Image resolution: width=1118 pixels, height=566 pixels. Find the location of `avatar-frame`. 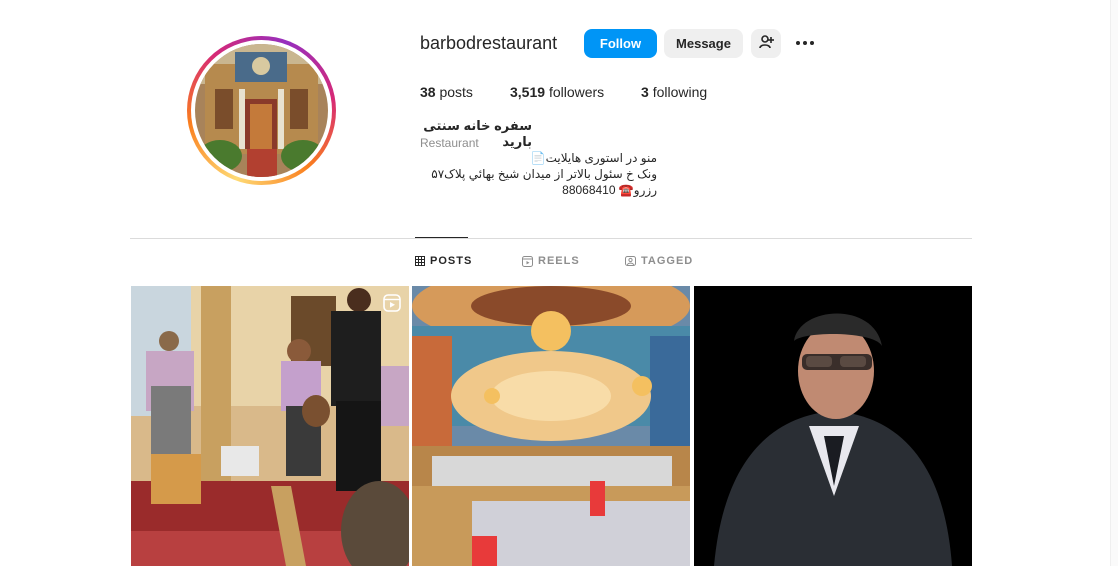

avatar-frame is located at coordinates (261, 110).